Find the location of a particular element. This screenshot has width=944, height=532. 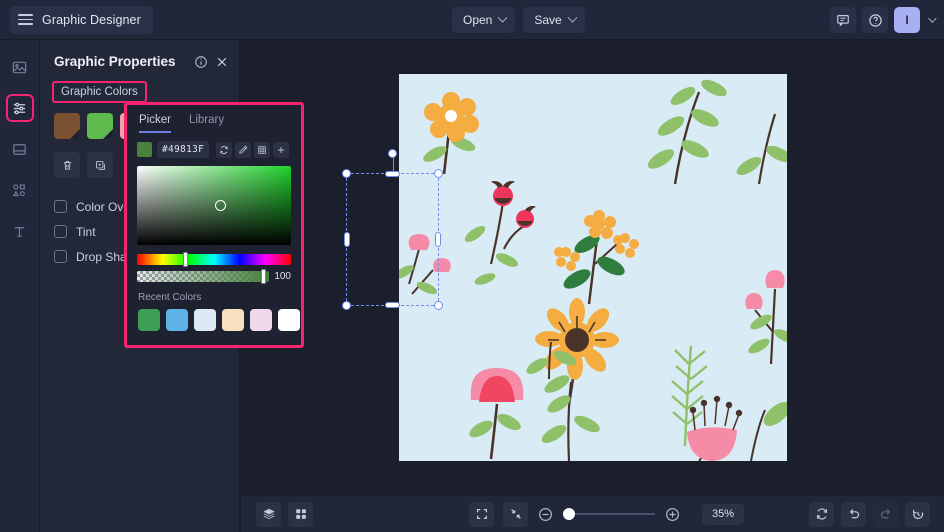

saturation-value-area is located at coordinates (214, 205).